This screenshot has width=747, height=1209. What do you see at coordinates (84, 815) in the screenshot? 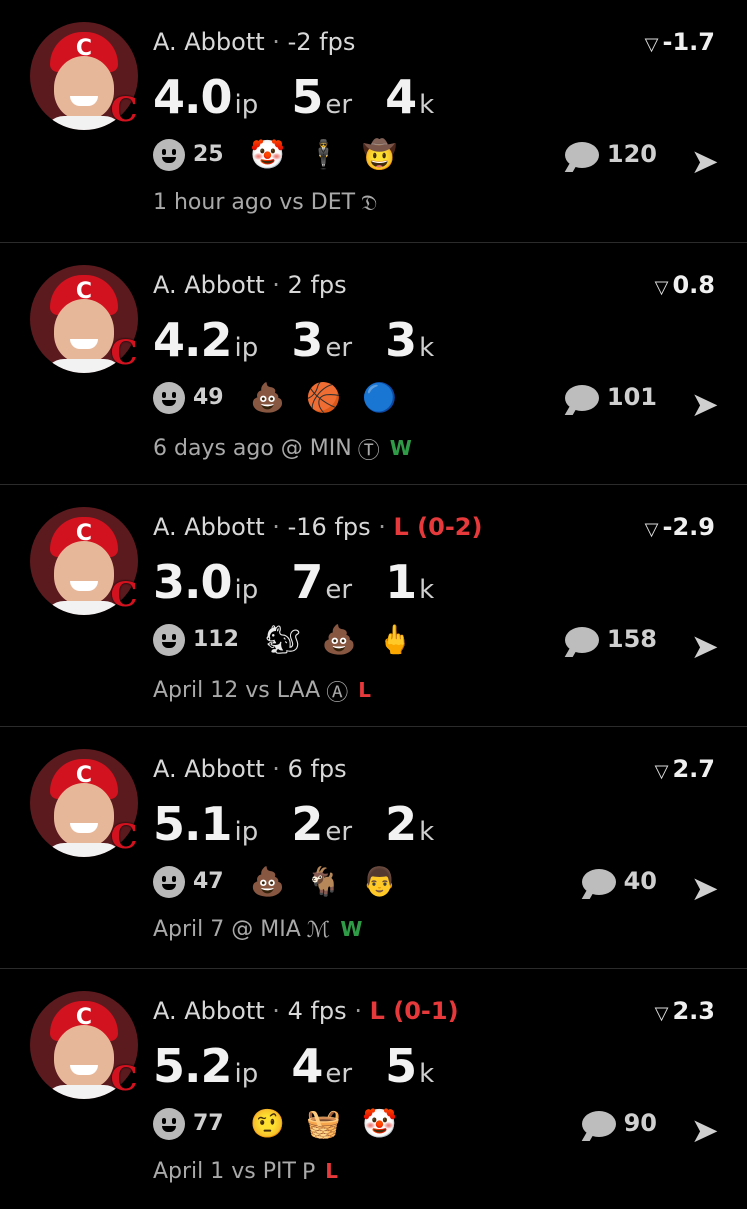
I see `face-shape` at bounding box center [84, 815].